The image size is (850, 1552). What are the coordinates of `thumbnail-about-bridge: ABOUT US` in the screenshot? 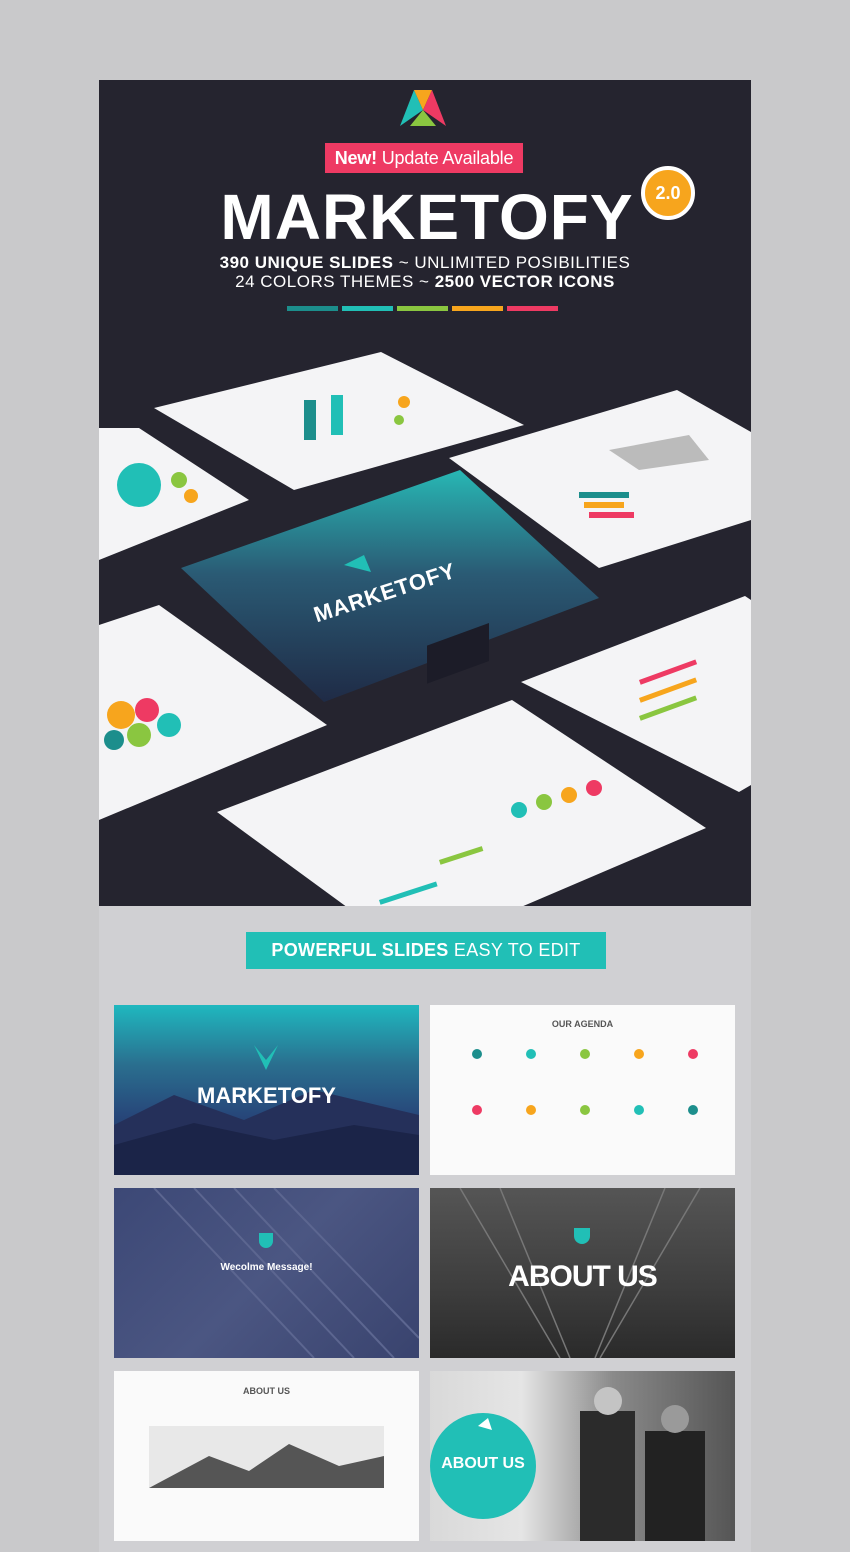 It's located at (582, 1273).